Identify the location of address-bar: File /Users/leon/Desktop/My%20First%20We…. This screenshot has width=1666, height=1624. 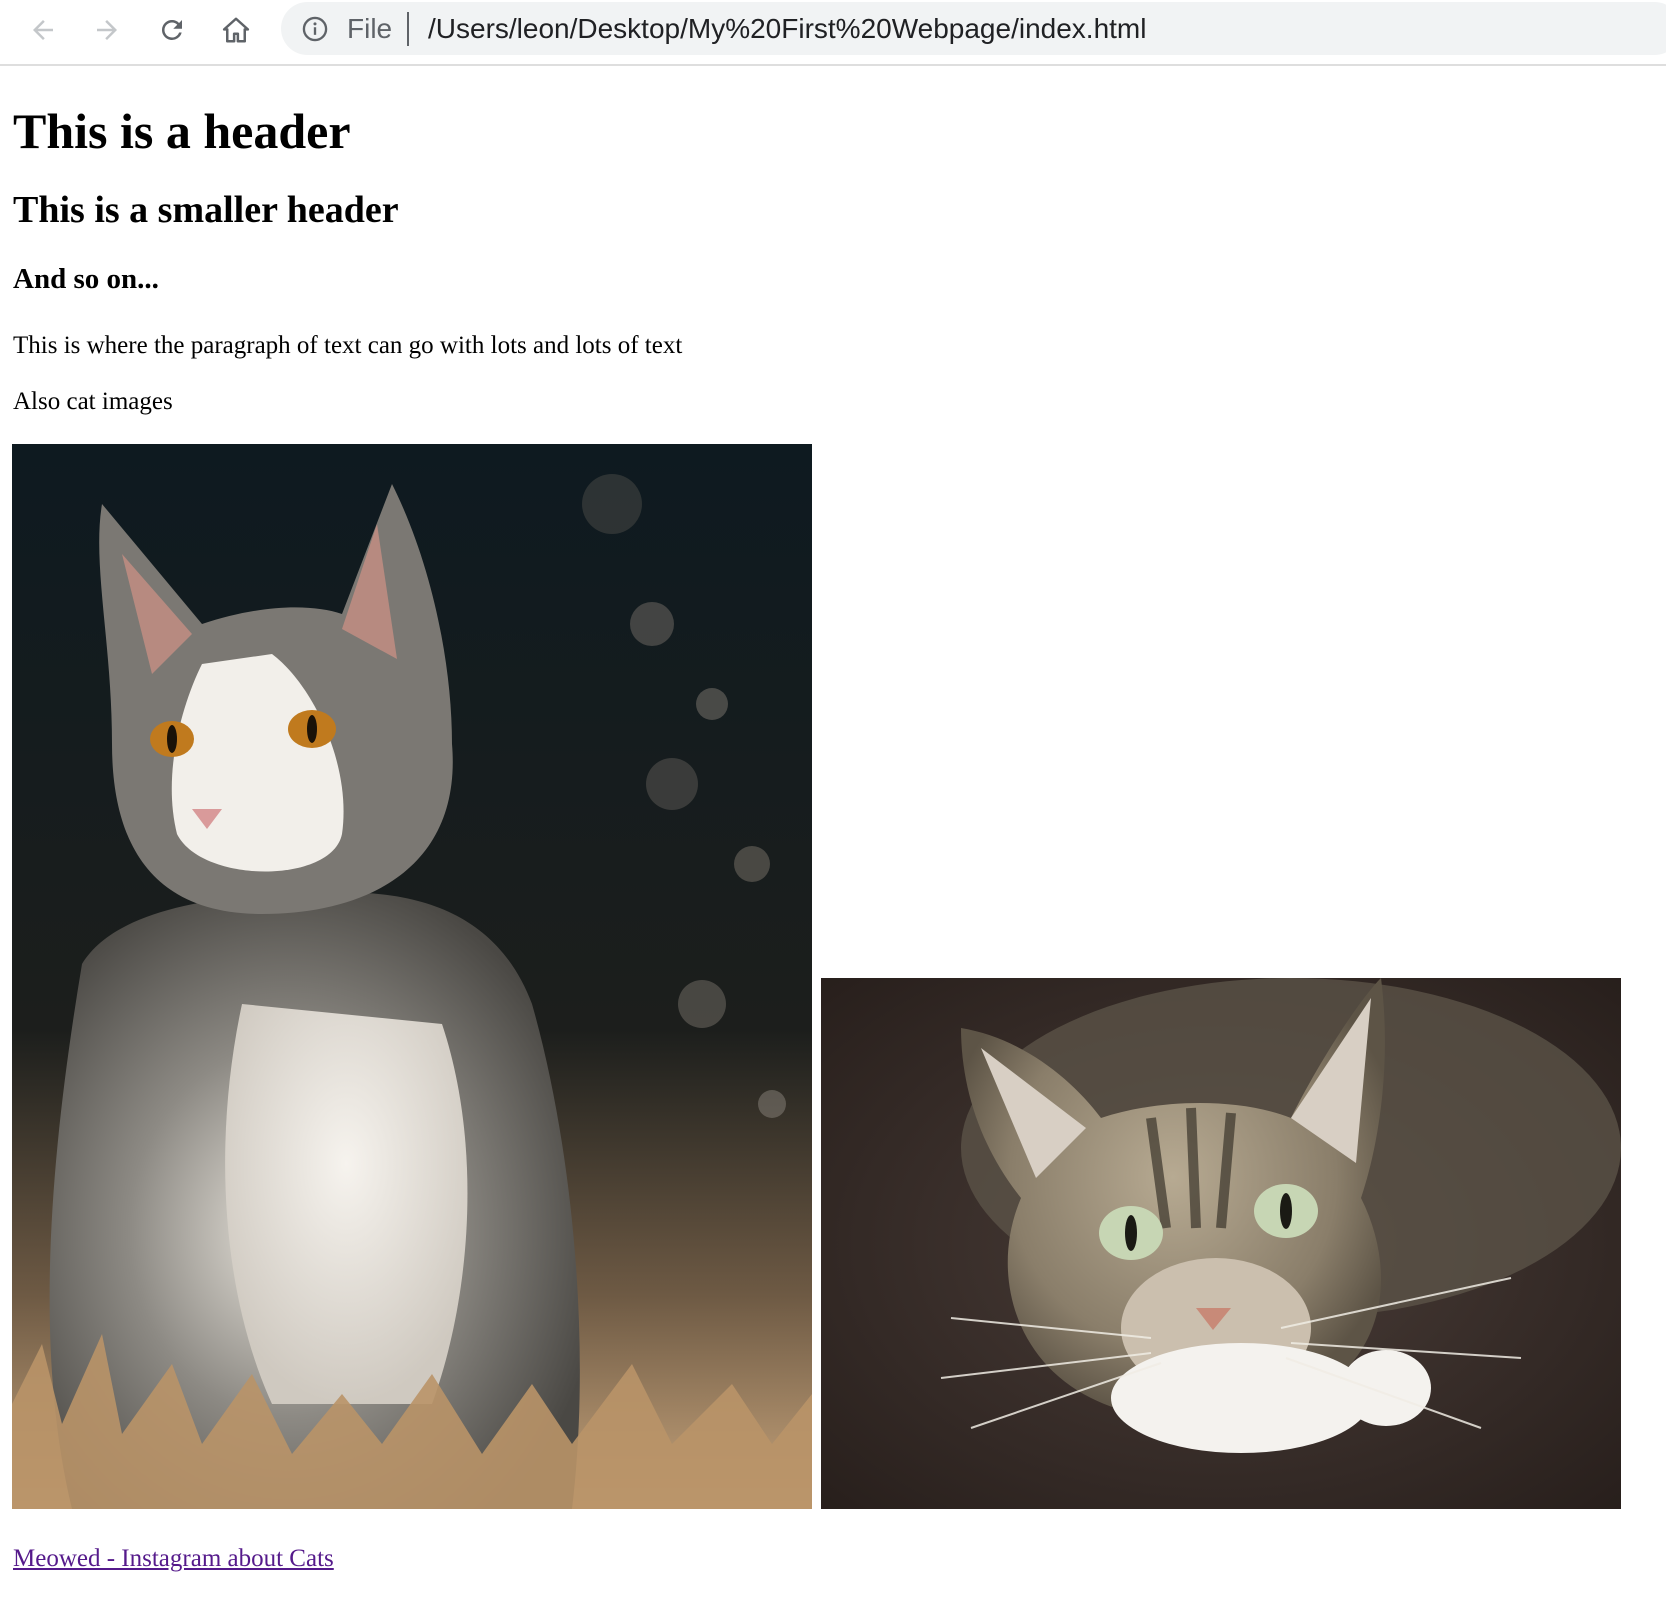
(973, 28).